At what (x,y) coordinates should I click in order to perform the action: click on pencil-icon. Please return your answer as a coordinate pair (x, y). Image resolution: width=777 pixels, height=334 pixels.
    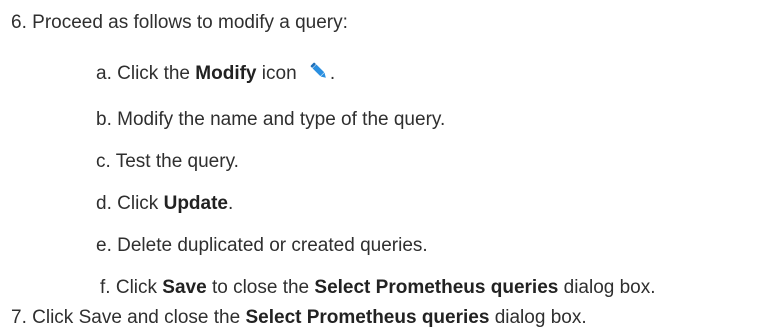
    Looking at the image, I should click on (318, 70).